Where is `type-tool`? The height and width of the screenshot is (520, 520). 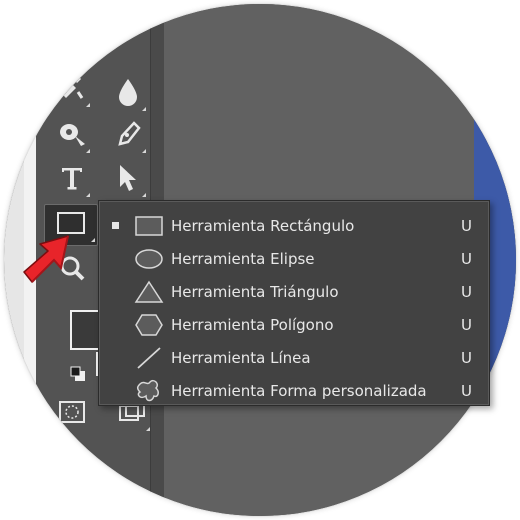 type-tool is located at coordinates (72, 180).